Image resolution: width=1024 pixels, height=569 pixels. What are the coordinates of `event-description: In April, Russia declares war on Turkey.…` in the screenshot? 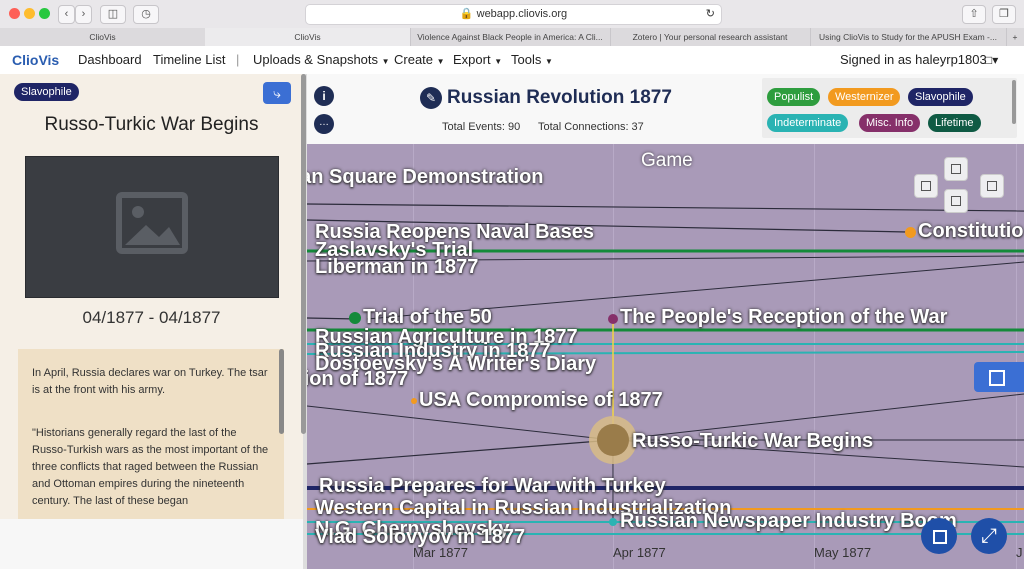 It's located at (151, 434).